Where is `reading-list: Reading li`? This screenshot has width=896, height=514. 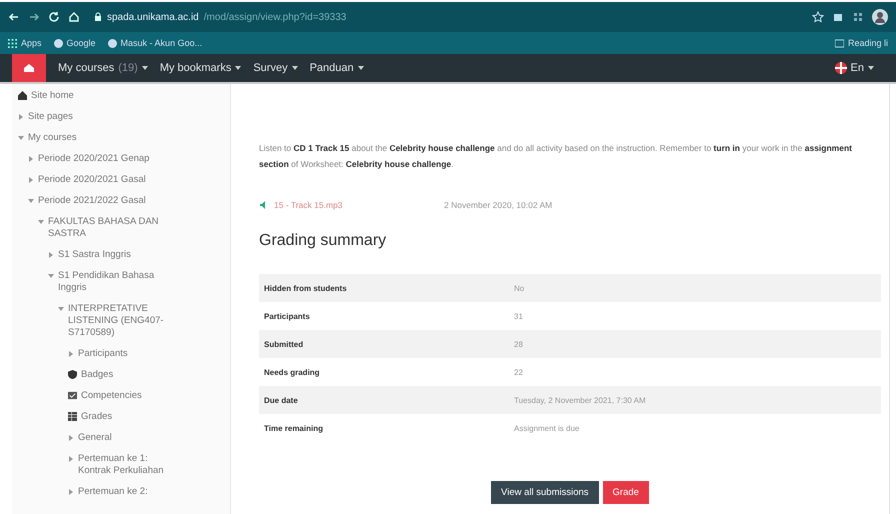
reading-list: Reading li is located at coordinates (861, 43).